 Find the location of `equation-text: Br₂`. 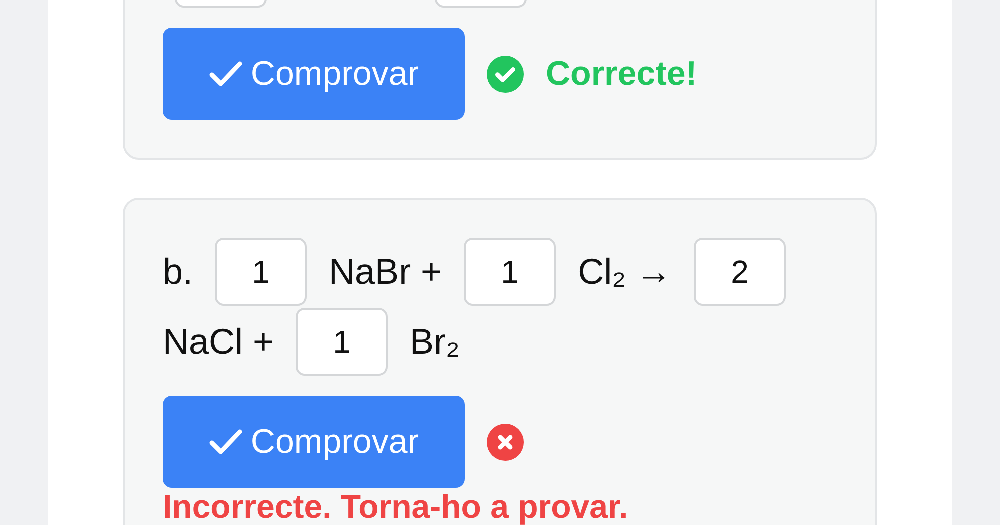

equation-text: Br₂ is located at coordinates (435, 342).